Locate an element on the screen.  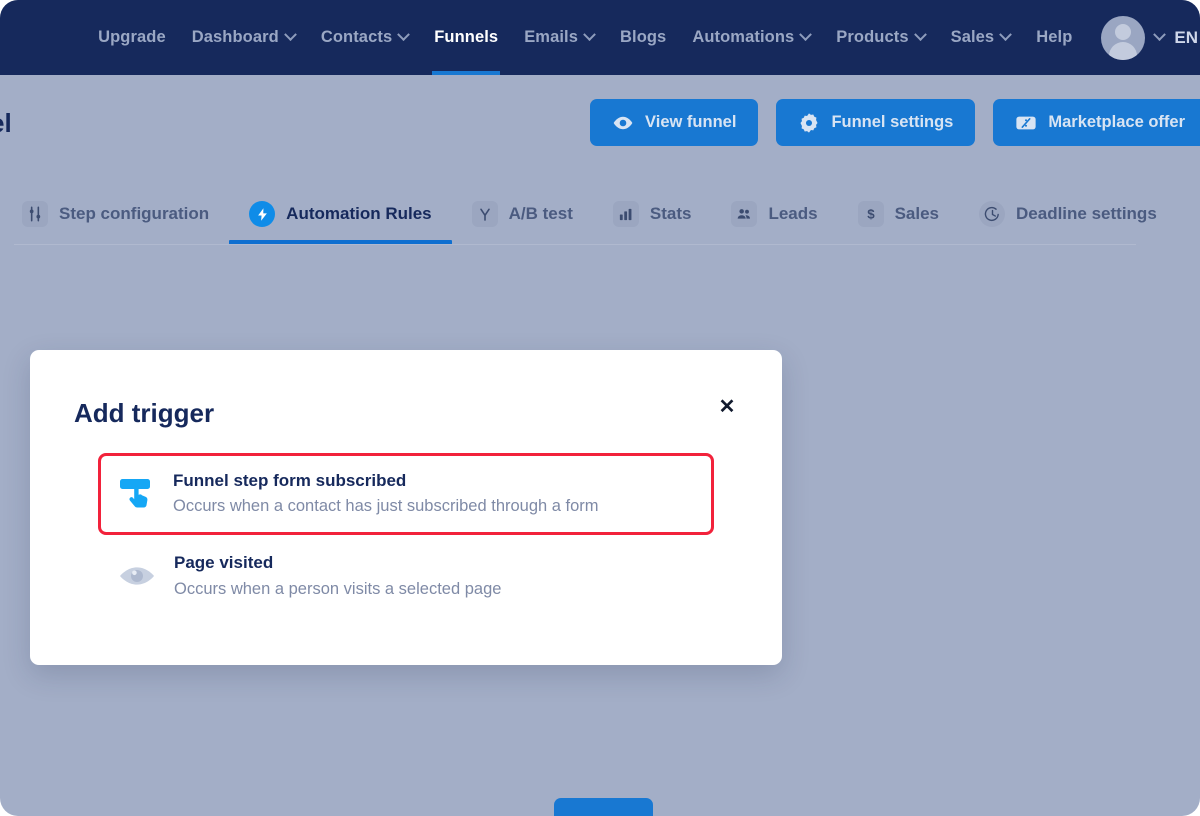
people-icon is located at coordinates (744, 214).